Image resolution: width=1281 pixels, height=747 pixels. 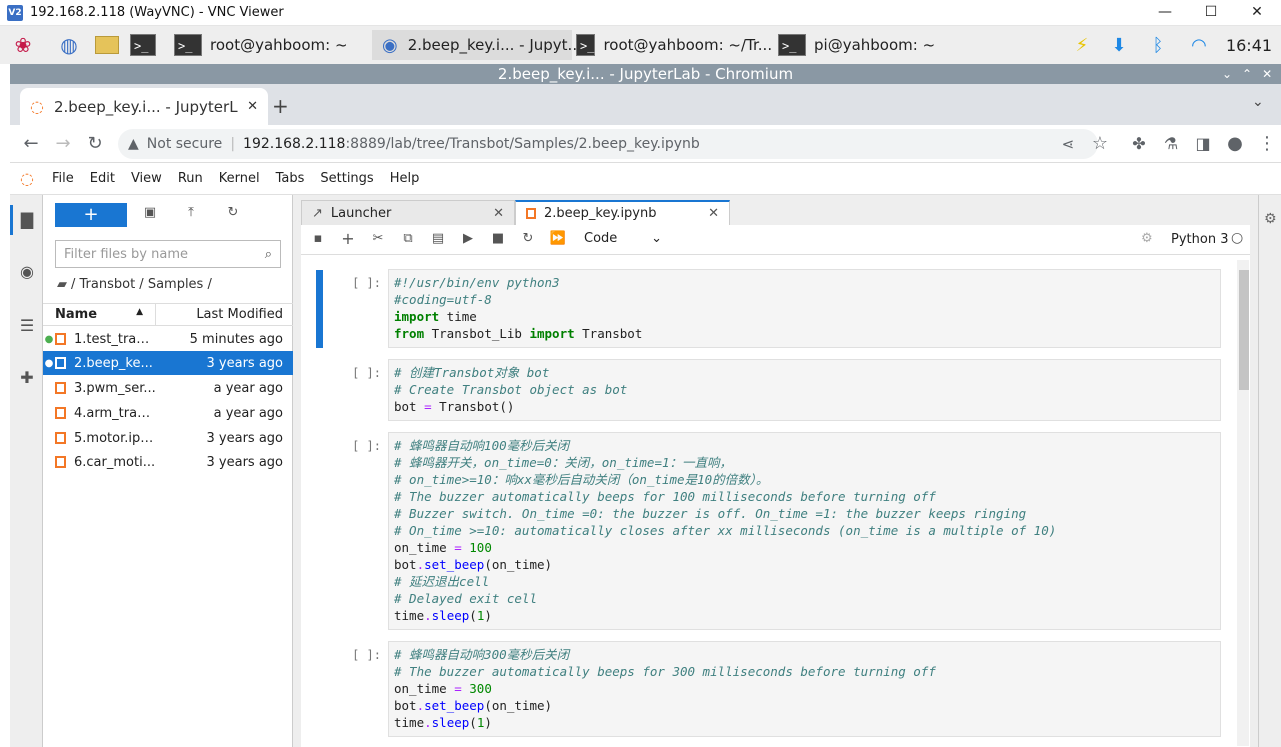 What do you see at coordinates (1100, 144) in the screenshot?
I see `bookmark-star-icon: ☆` at bounding box center [1100, 144].